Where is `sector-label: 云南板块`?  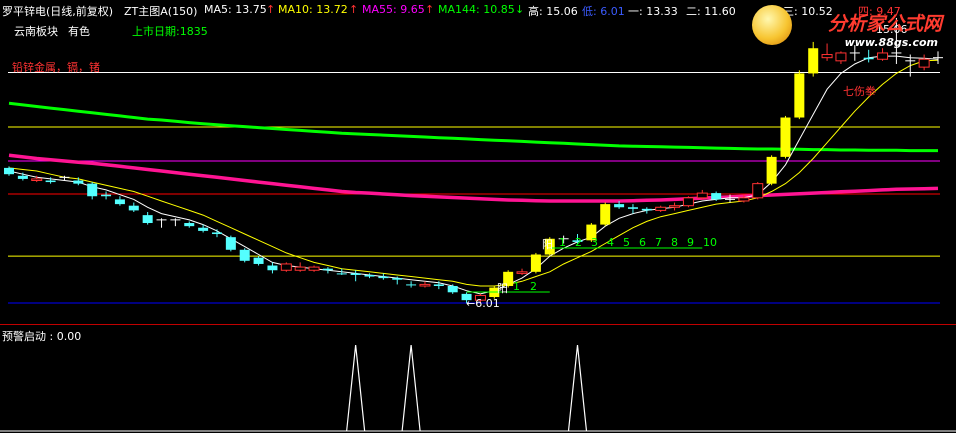 sector-label: 云南板块 is located at coordinates (36, 31).